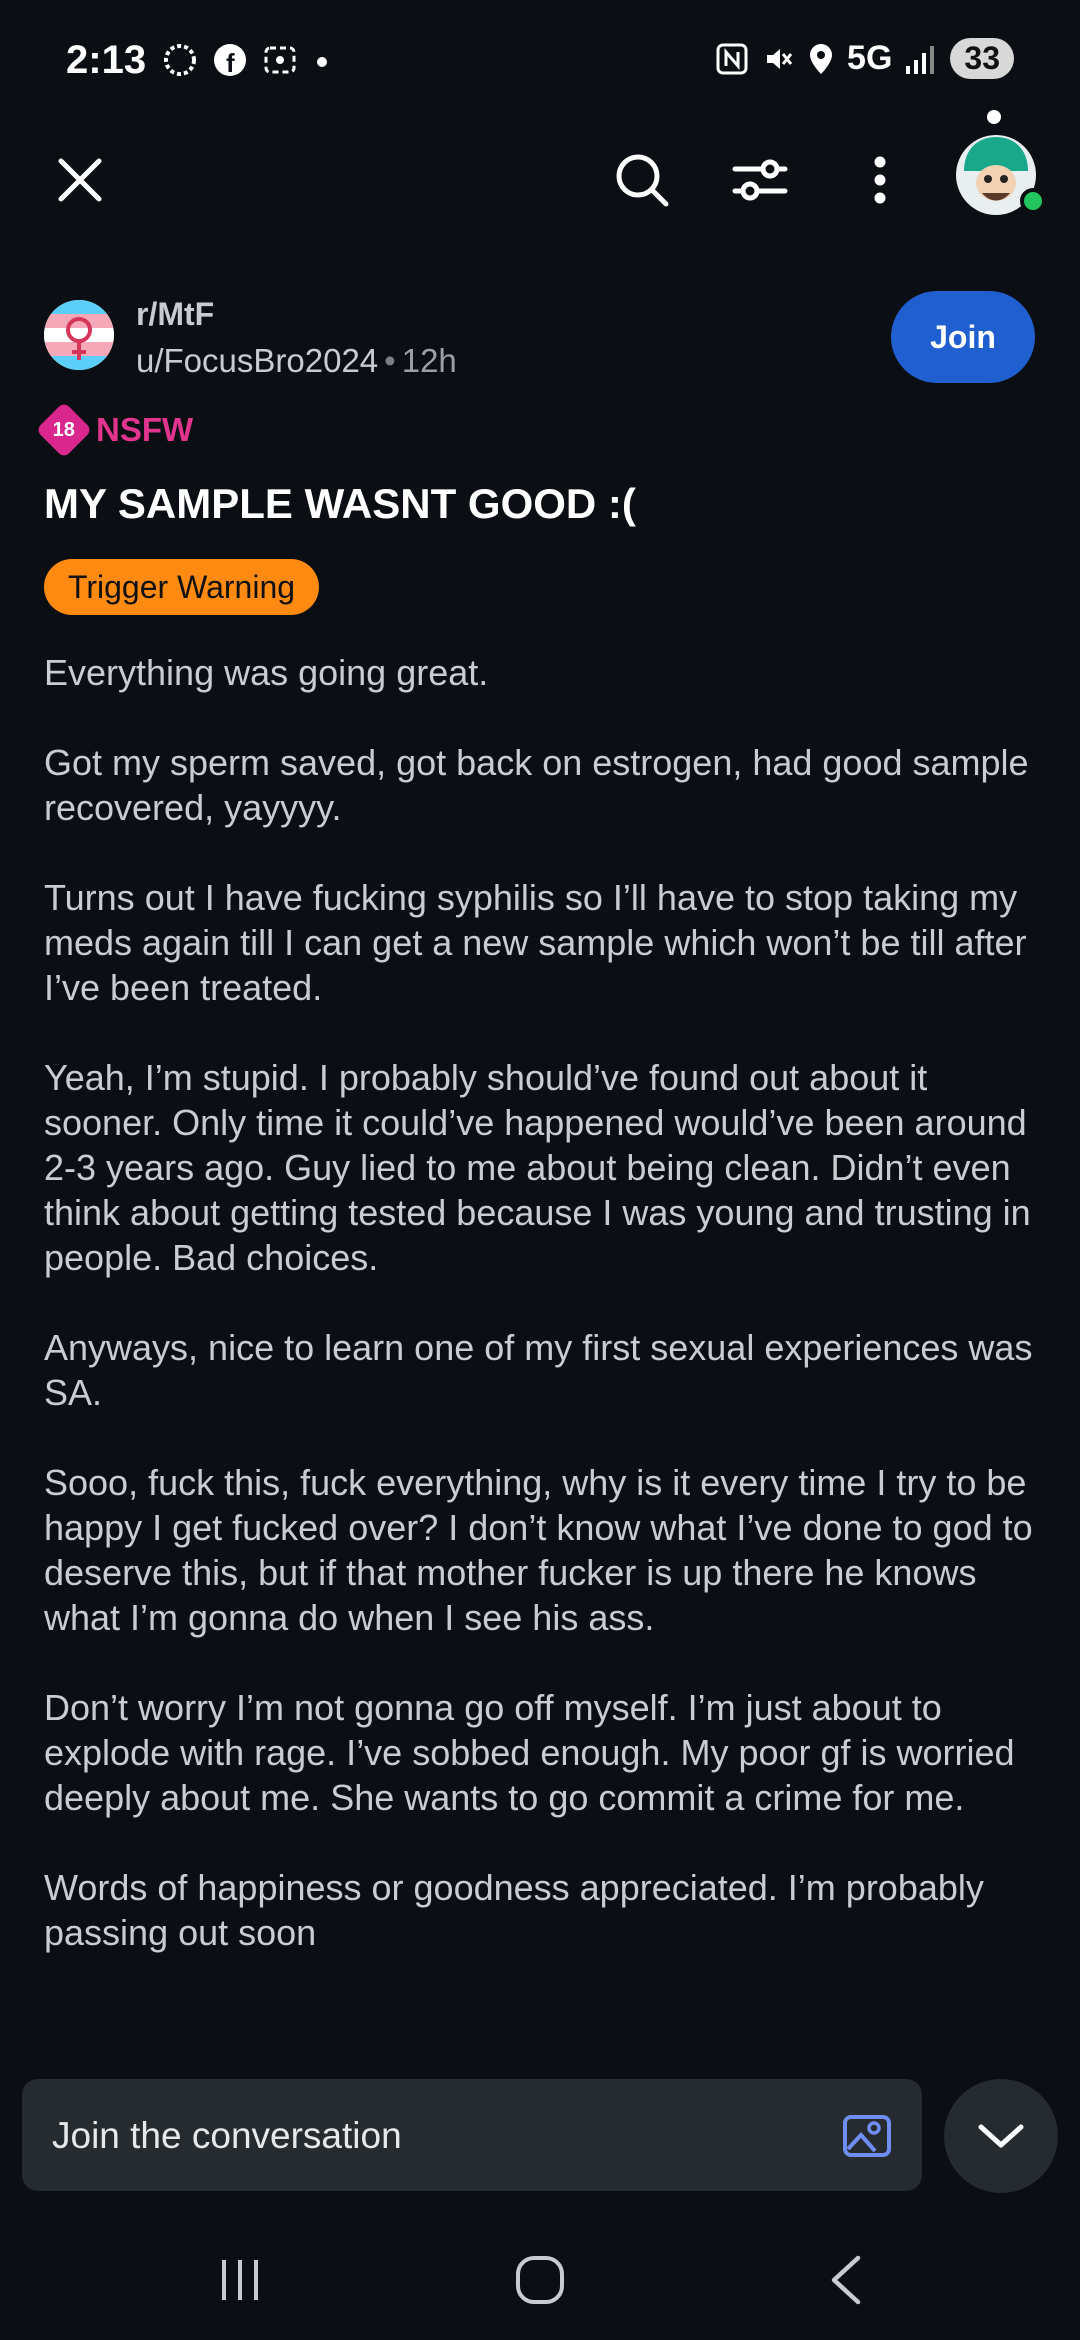  Describe the element at coordinates (182, 587) in the screenshot. I see `post-flair: Trigger Warning` at that location.